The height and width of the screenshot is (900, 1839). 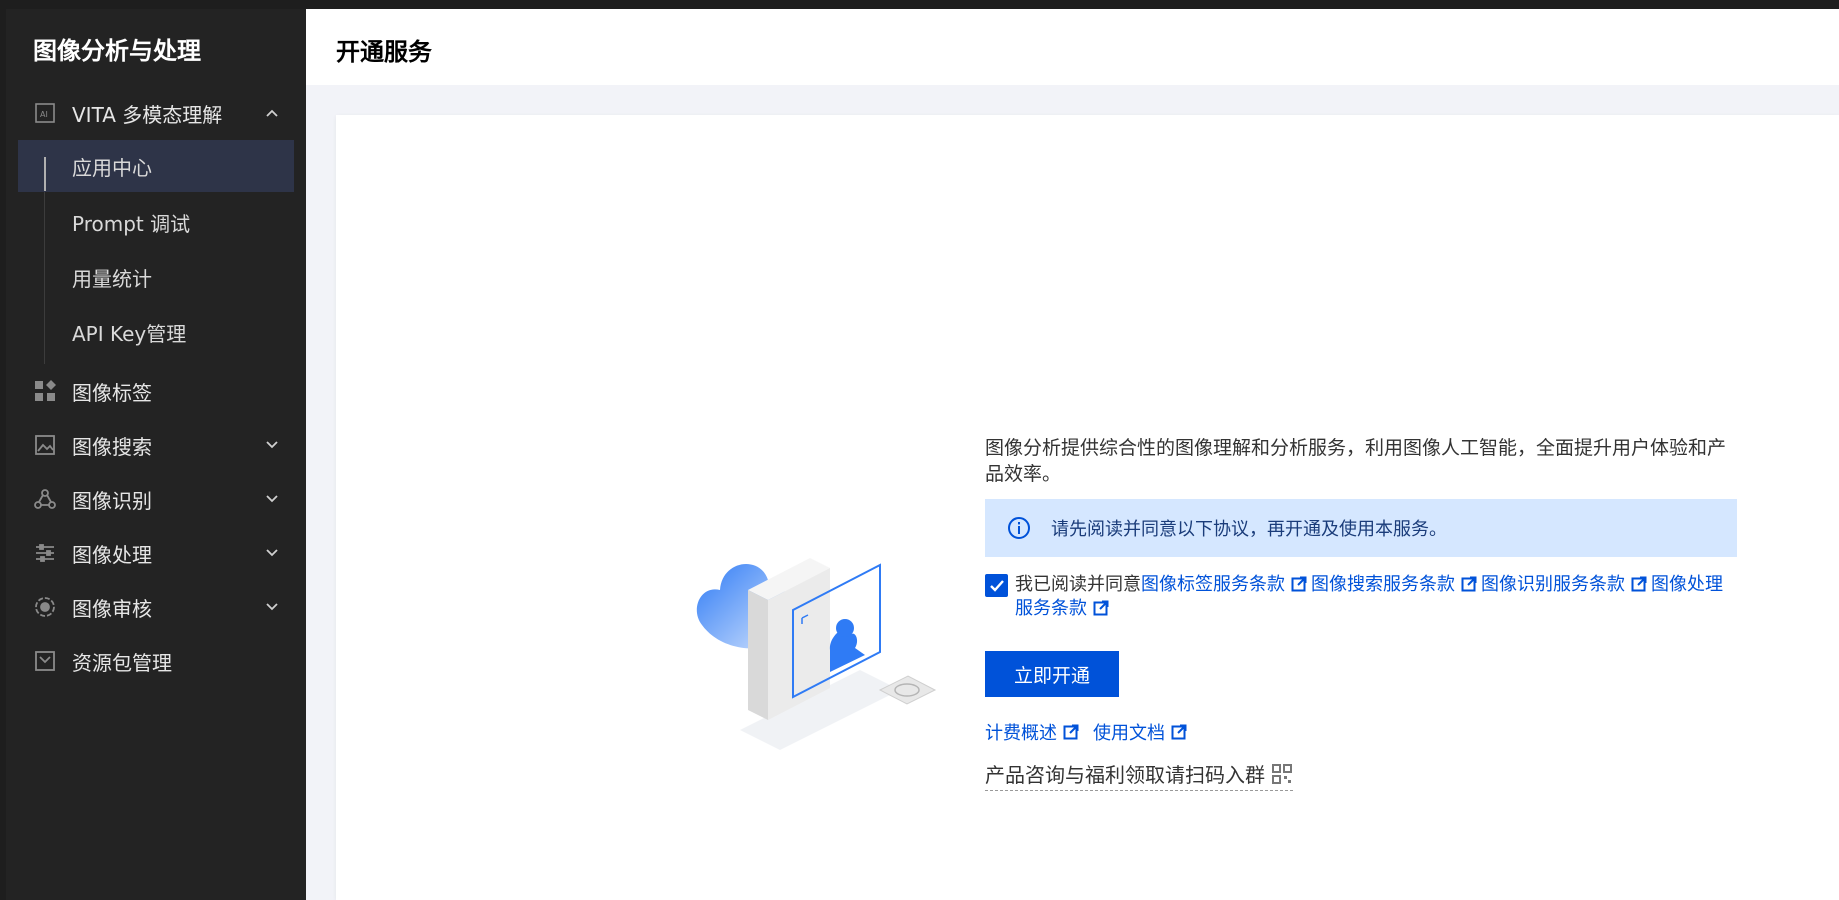 I want to click on pricing-link: 计费概述, so click(x=1021, y=732).